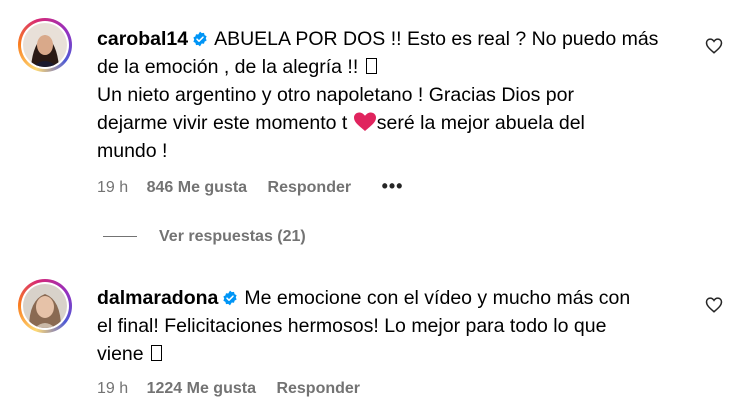 This screenshot has width=730, height=418. What do you see at coordinates (45, 306) in the screenshot?
I see `avatar` at bounding box center [45, 306].